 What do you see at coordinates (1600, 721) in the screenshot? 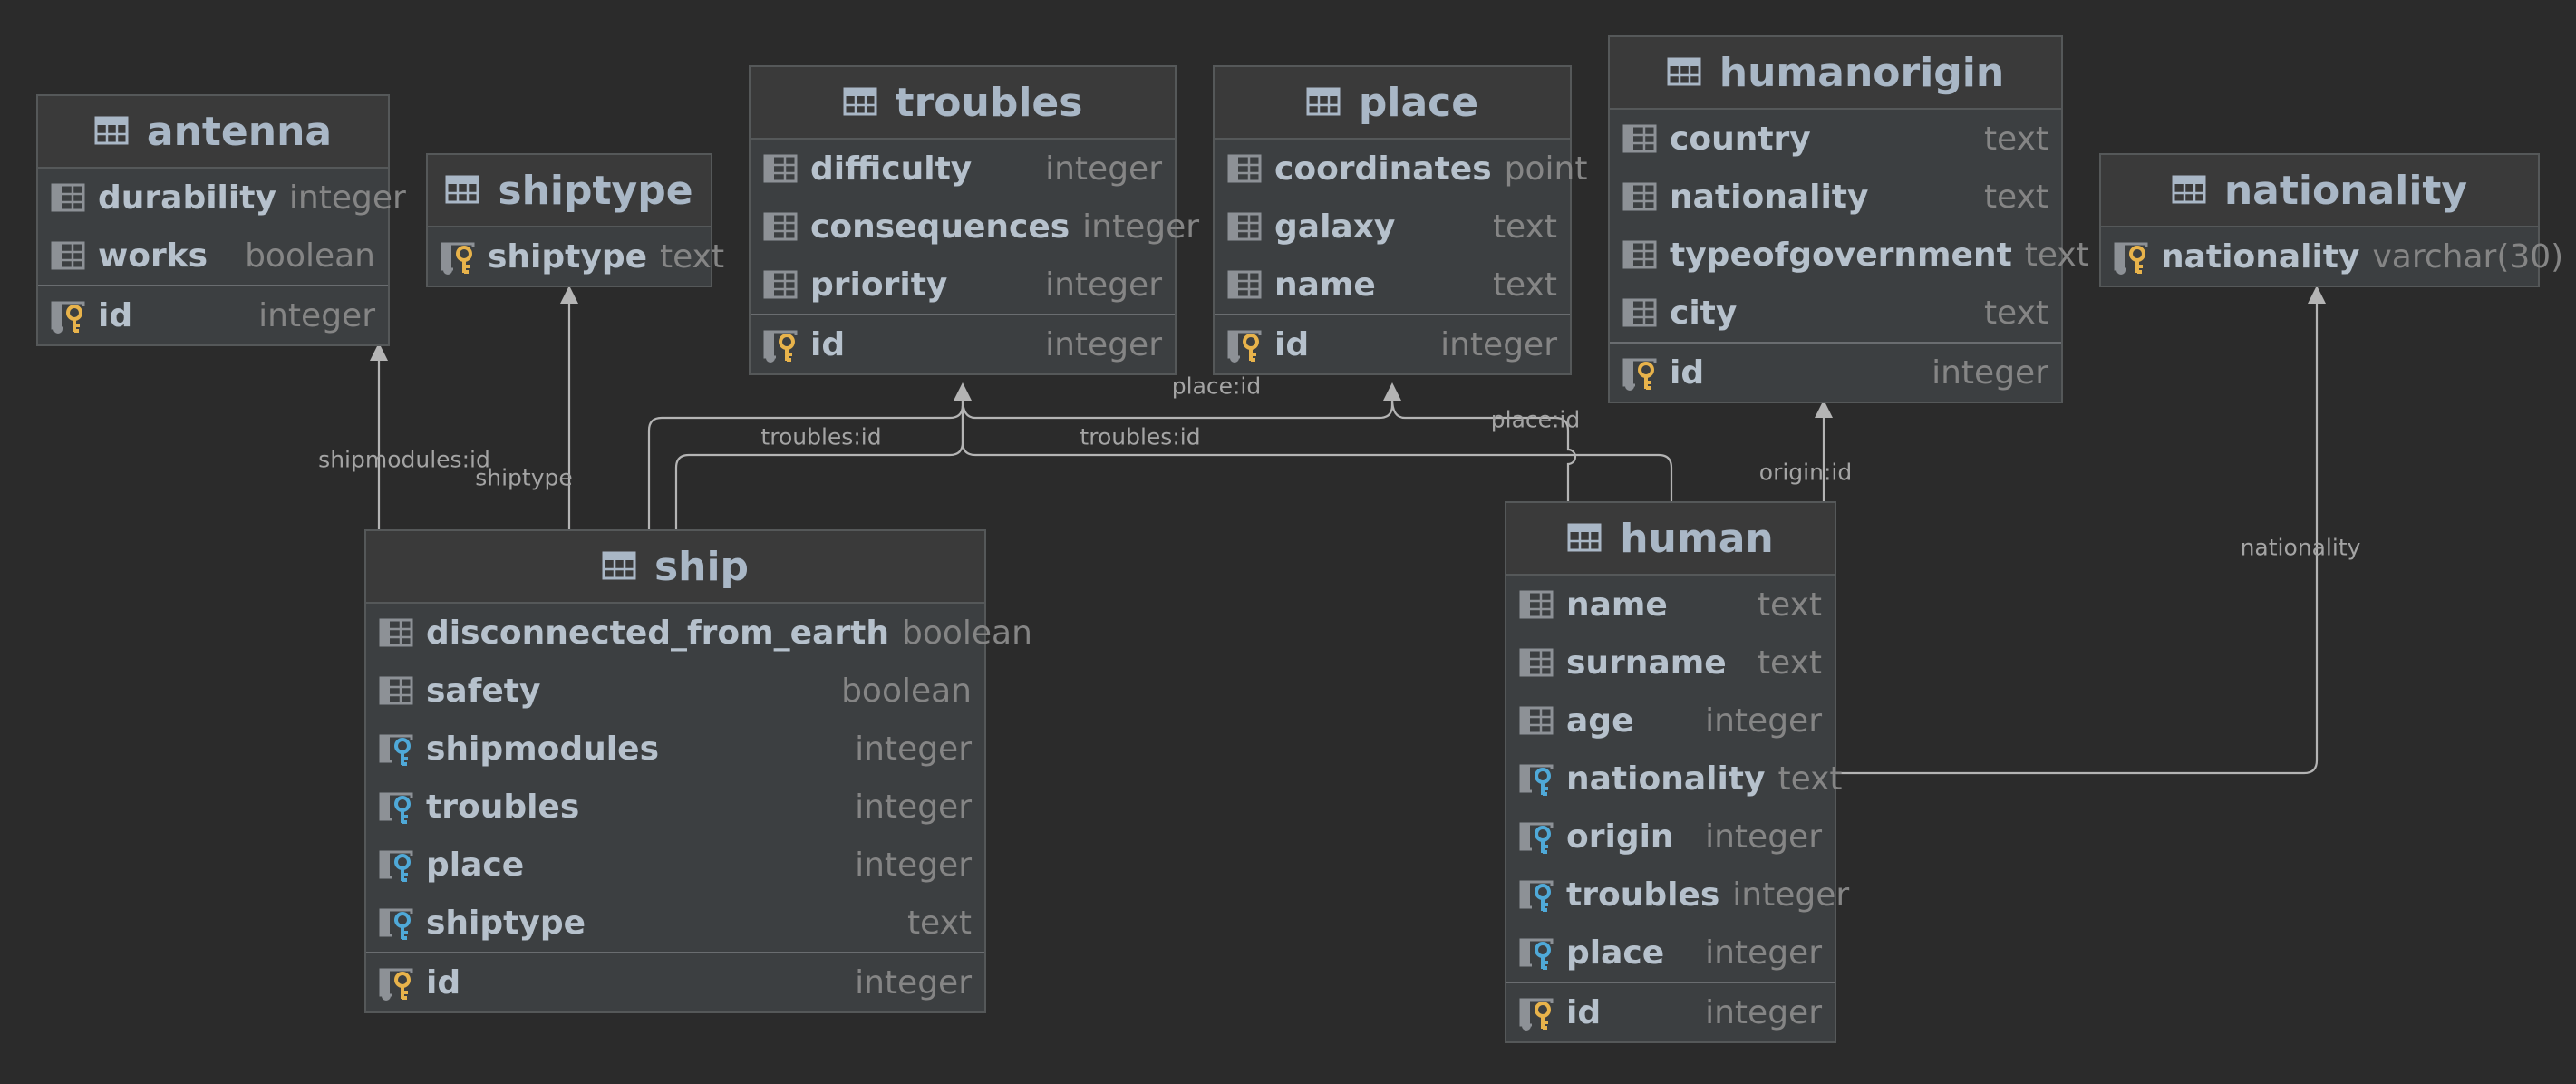
I see `column-name: age` at bounding box center [1600, 721].